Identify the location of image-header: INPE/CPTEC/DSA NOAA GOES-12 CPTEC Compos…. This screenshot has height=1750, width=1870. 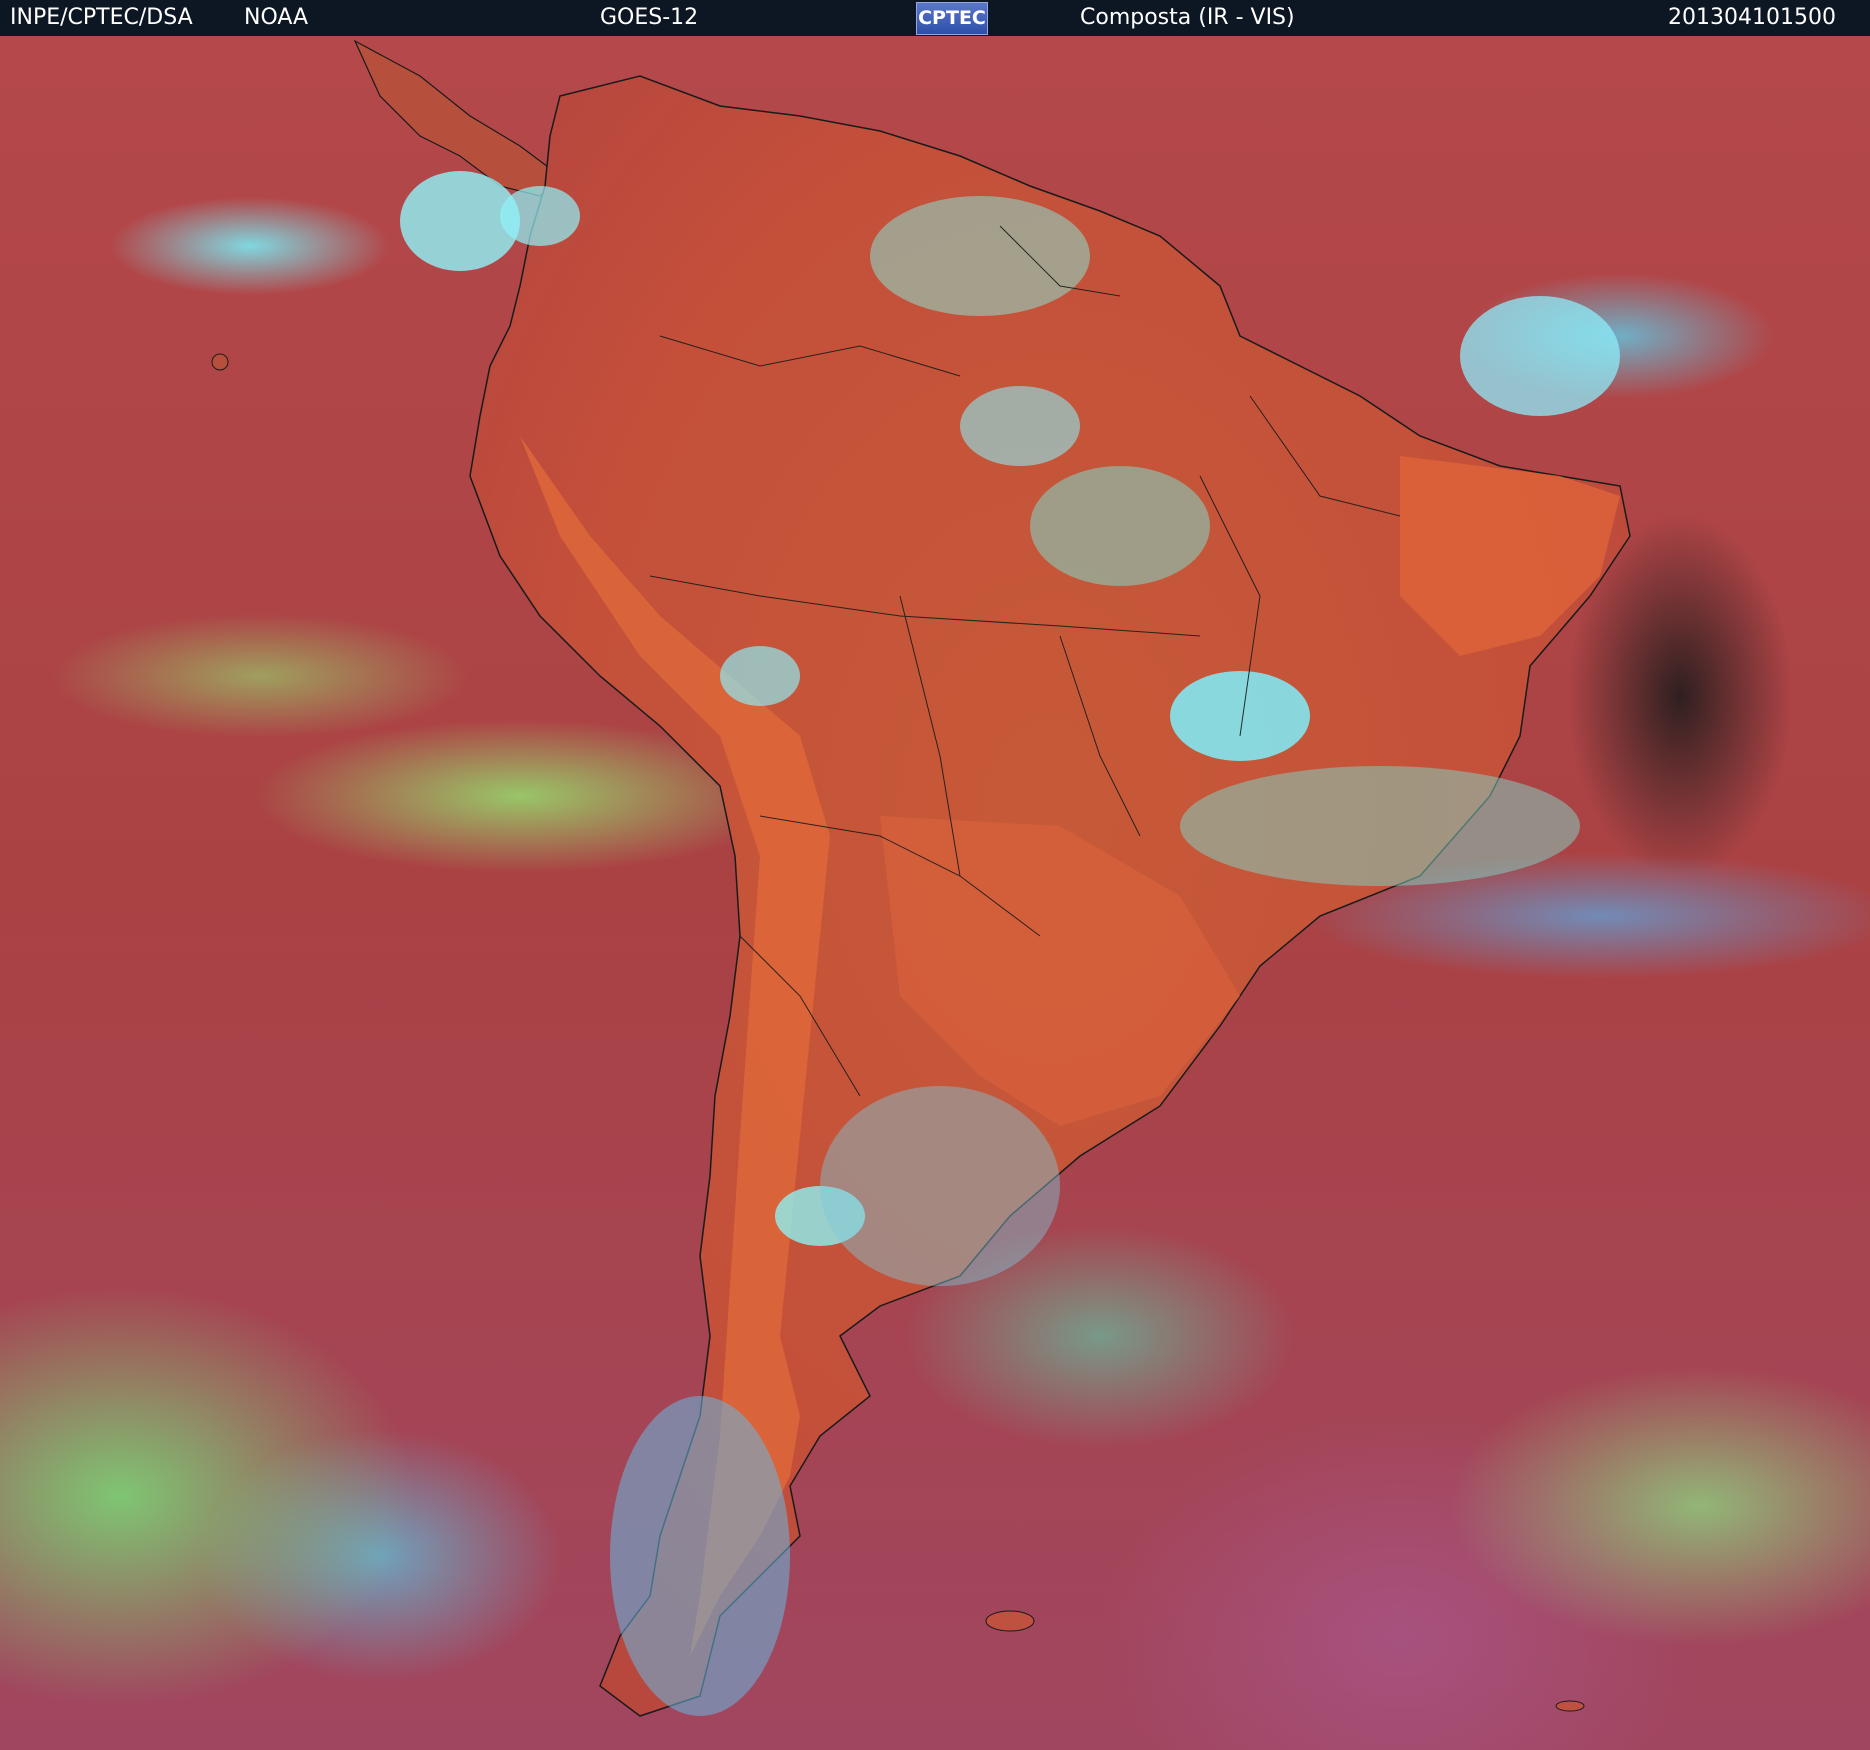
(935, 18).